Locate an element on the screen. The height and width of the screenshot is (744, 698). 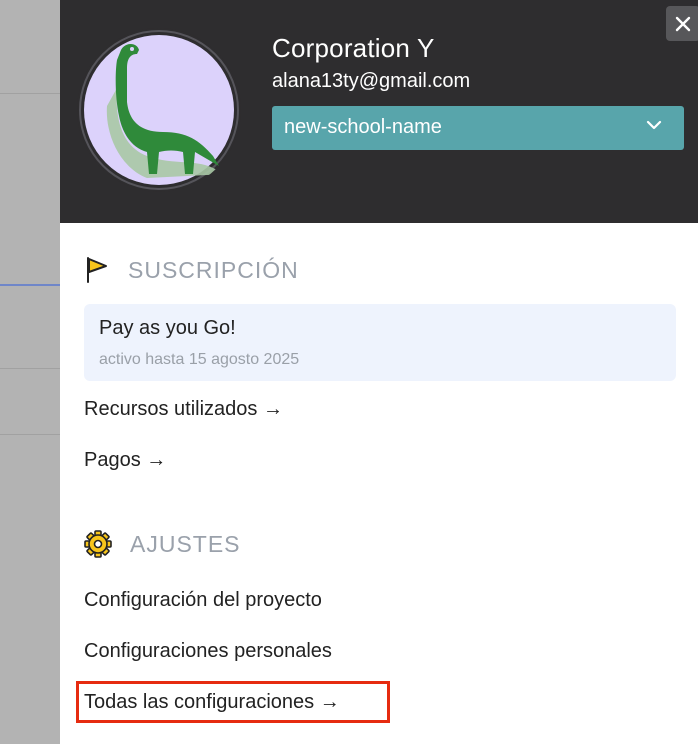
avatar is located at coordinates (159, 110).